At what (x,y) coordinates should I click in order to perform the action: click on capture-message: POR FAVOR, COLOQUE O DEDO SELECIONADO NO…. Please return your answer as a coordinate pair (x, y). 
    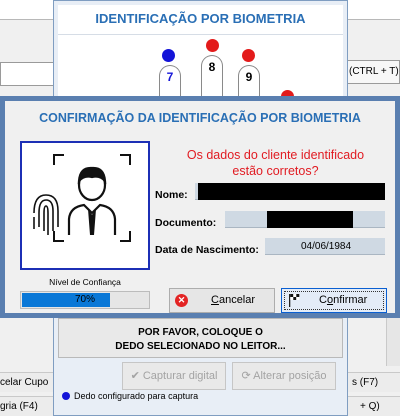
    Looking at the image, I should click on (200, 340).